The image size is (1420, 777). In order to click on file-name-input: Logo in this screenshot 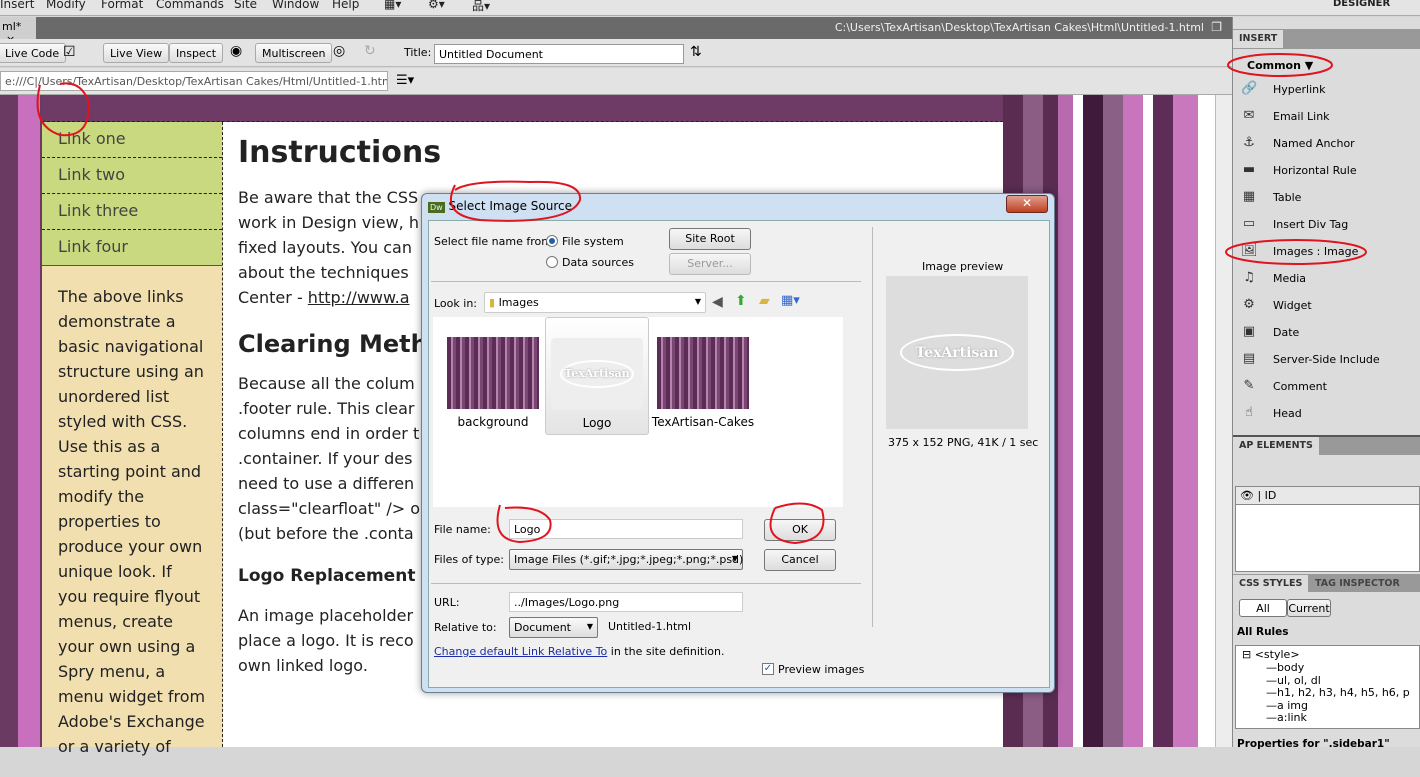, I will do `click(626, 529)`.